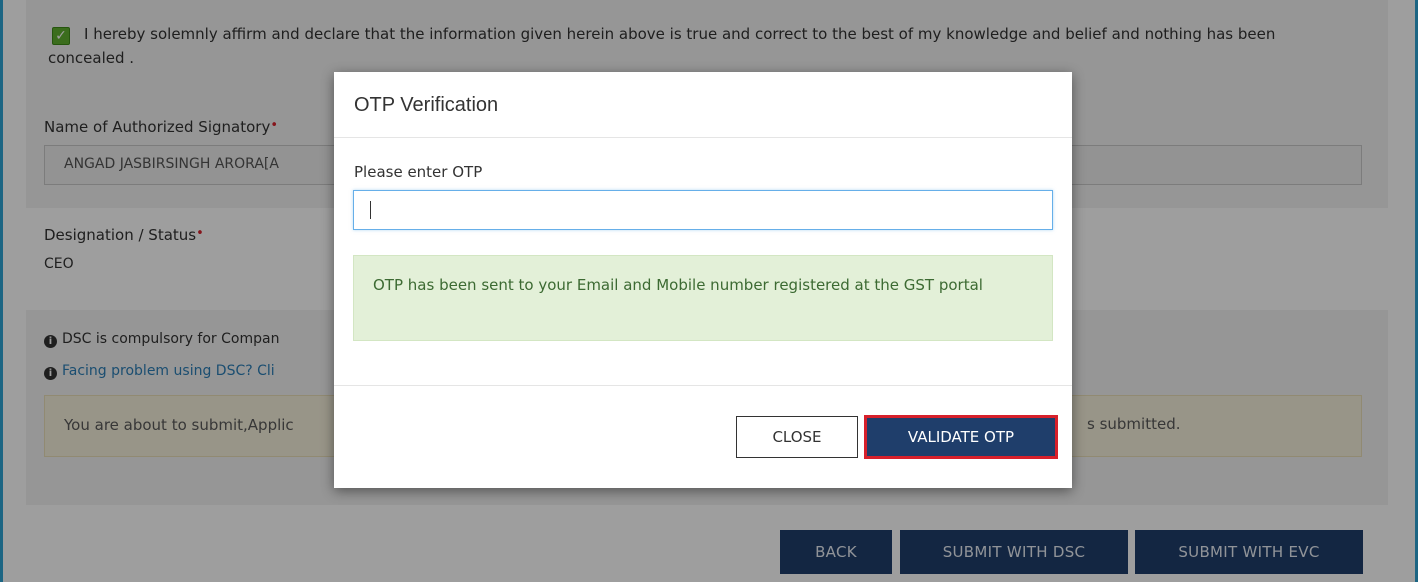 This screenshot has width=1418, height=582. I want to click on footer-divider, so click(703, 385).